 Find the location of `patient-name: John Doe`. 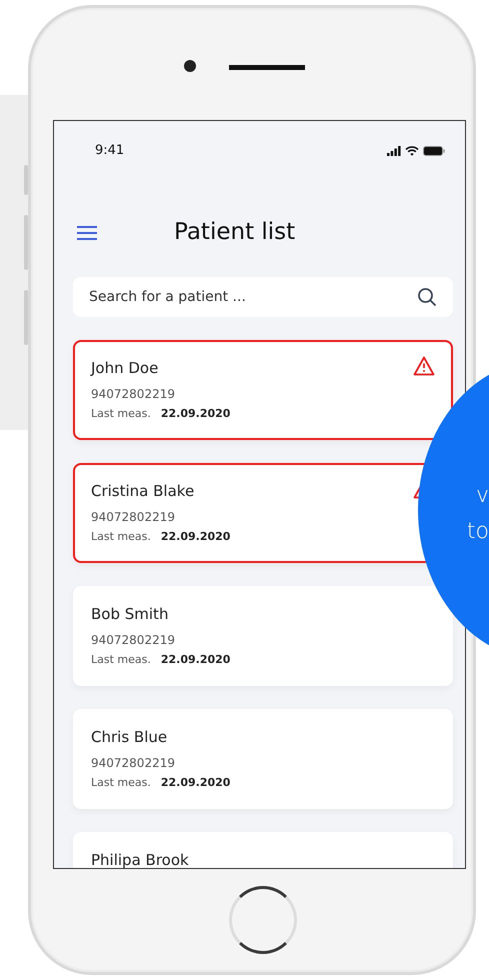

patient-name: John Doe is located at coordinates (124, 368).